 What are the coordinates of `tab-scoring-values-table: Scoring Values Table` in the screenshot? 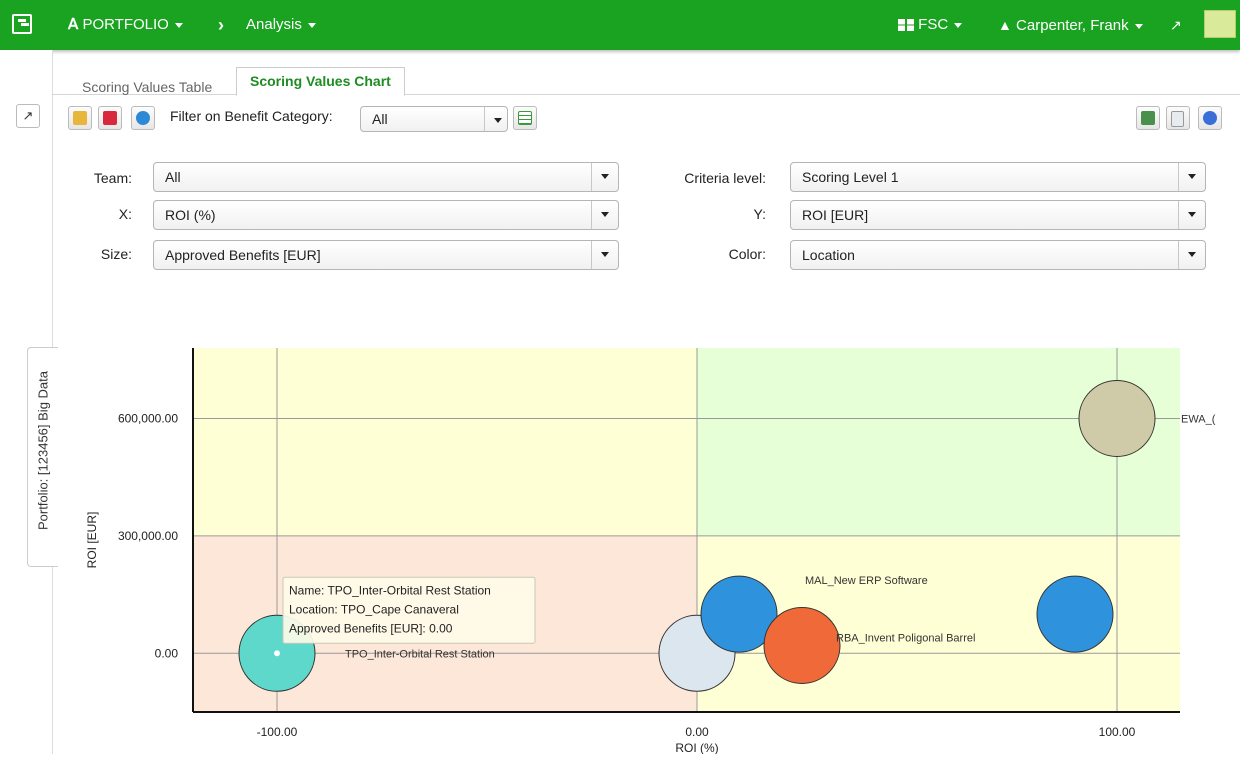 It's located at (147, 87).